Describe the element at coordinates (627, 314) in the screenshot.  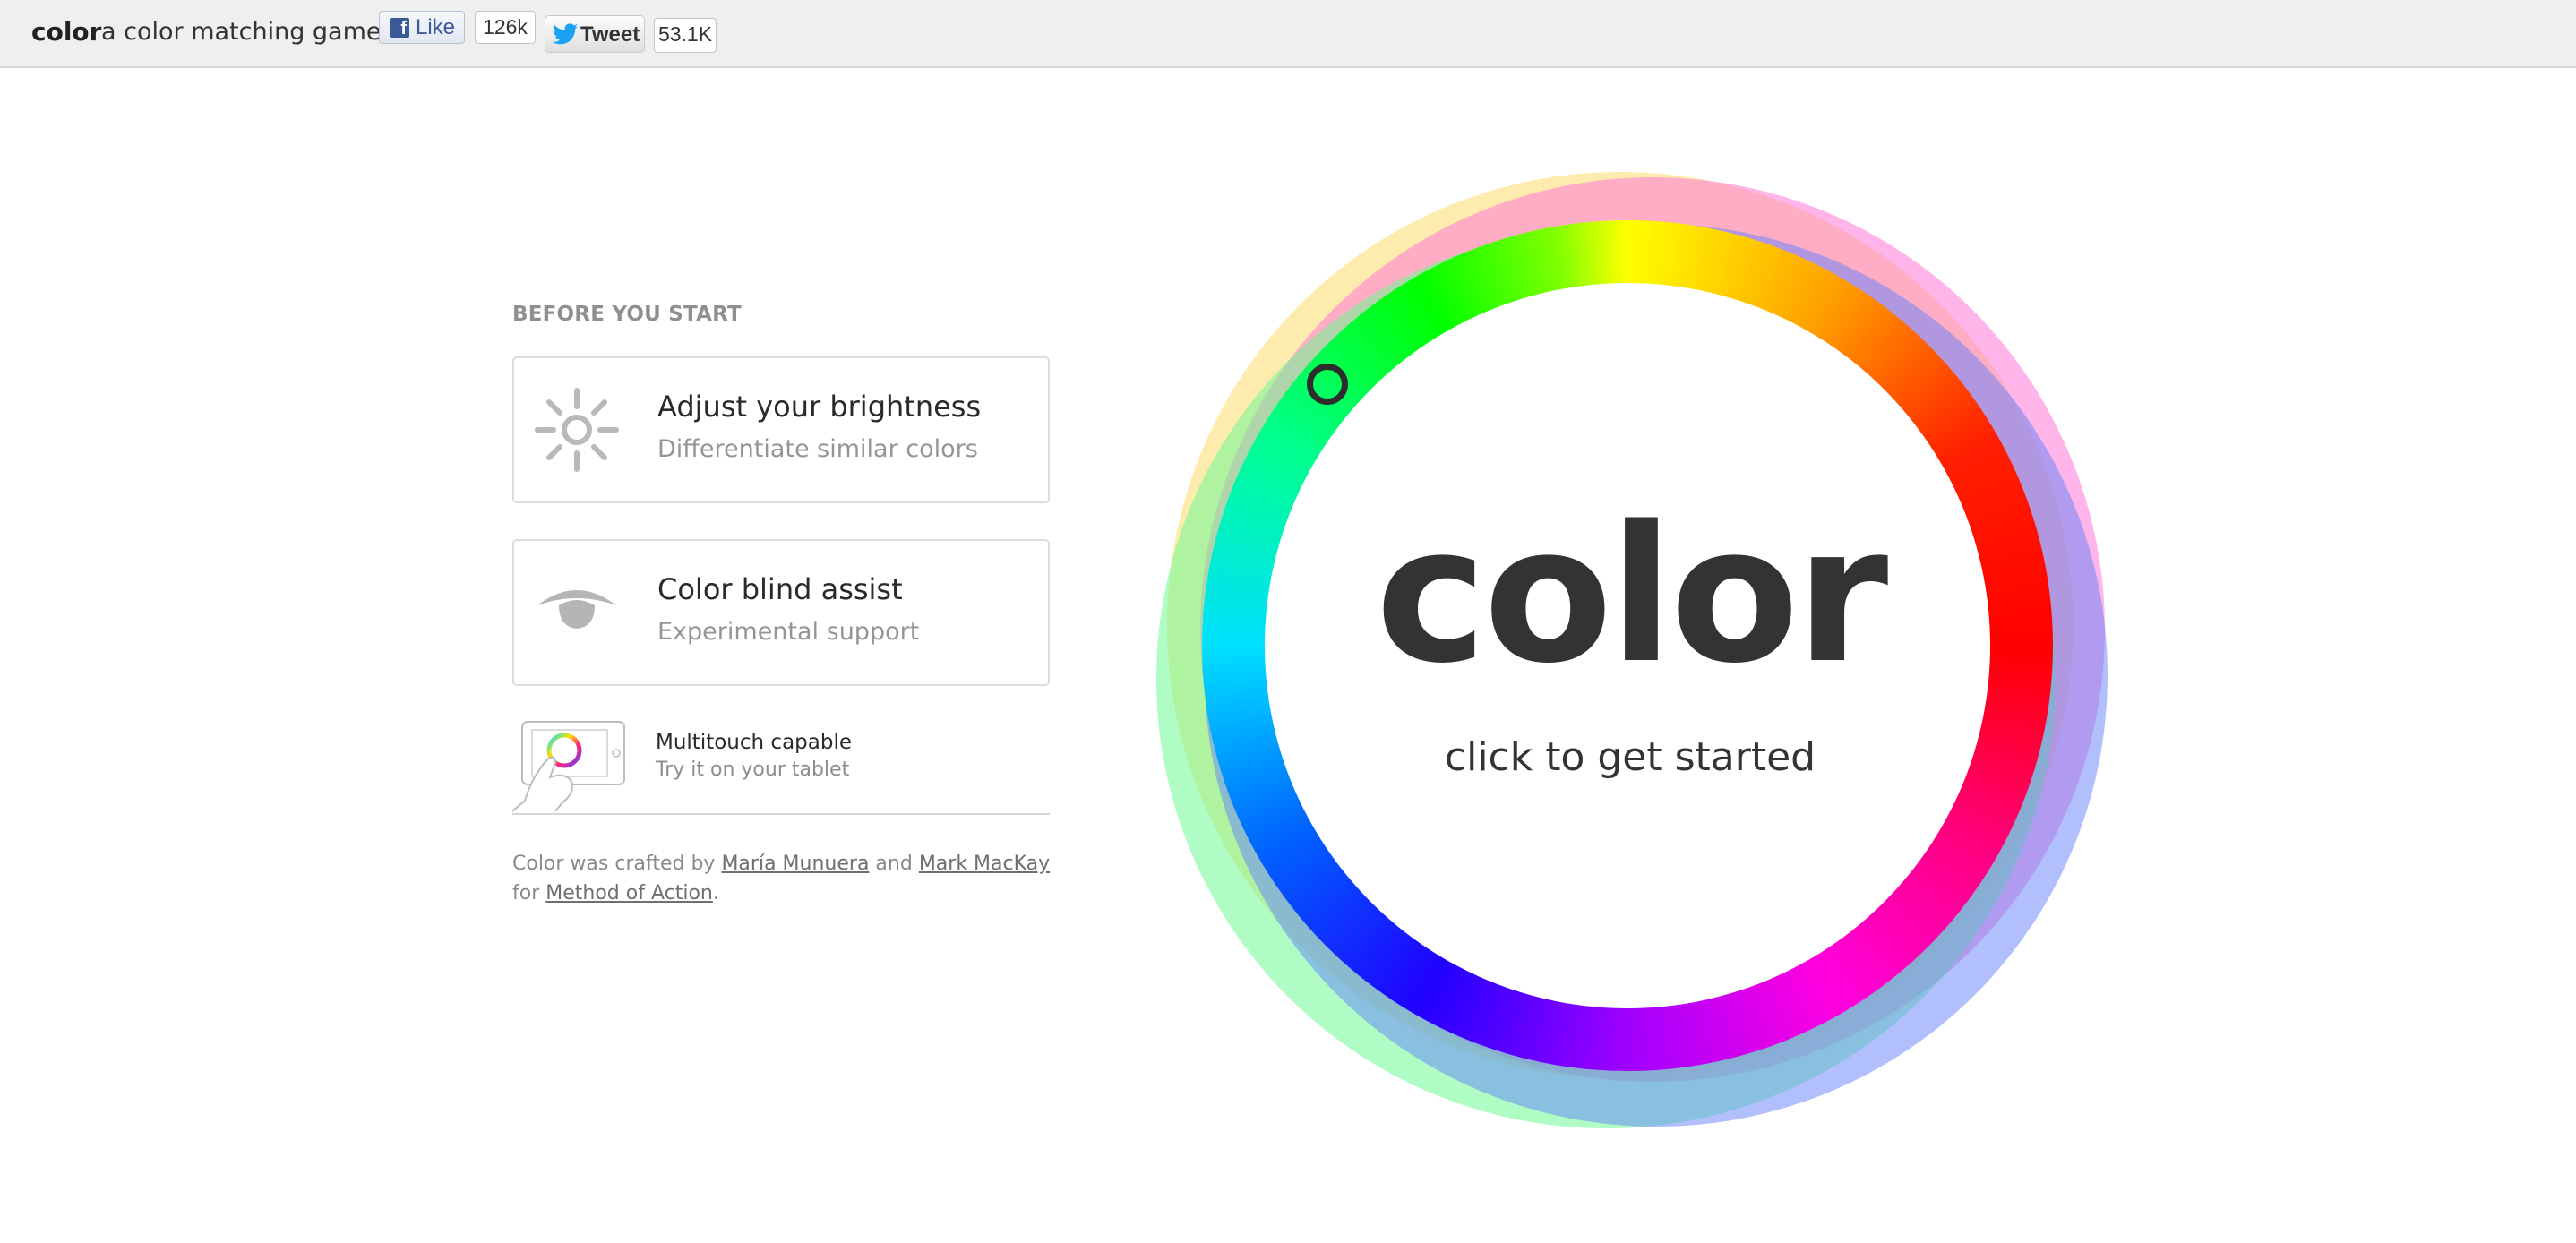
I see `section-title: BEFORE YOU START` at that location.